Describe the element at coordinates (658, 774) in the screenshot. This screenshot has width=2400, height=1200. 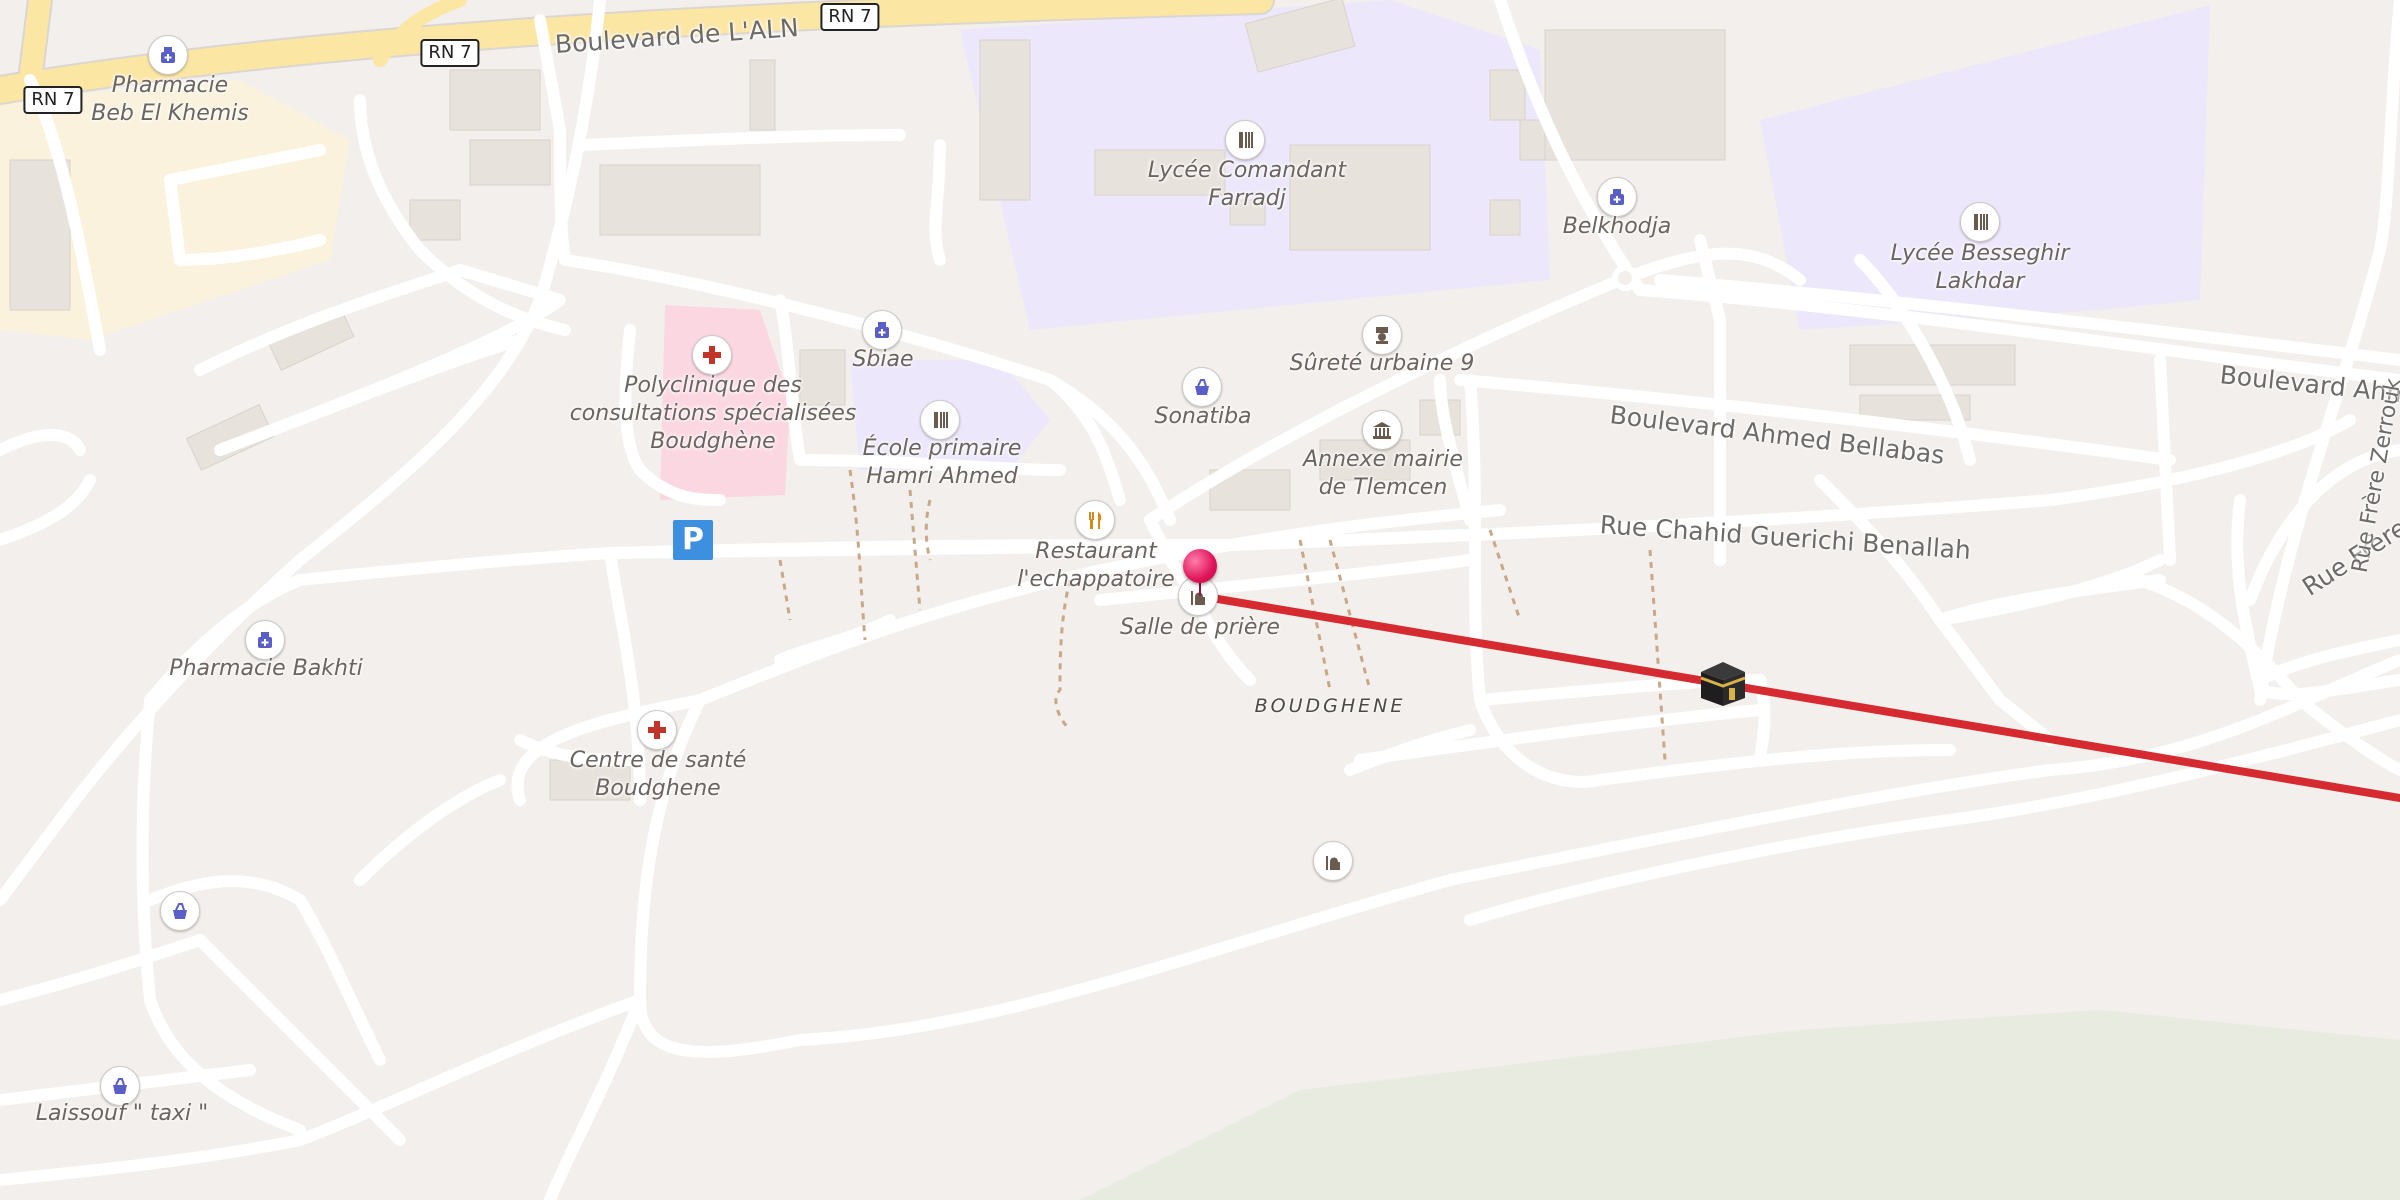
I see `poi-label-centre-sante: Centre de santé Boudghene` at that location.